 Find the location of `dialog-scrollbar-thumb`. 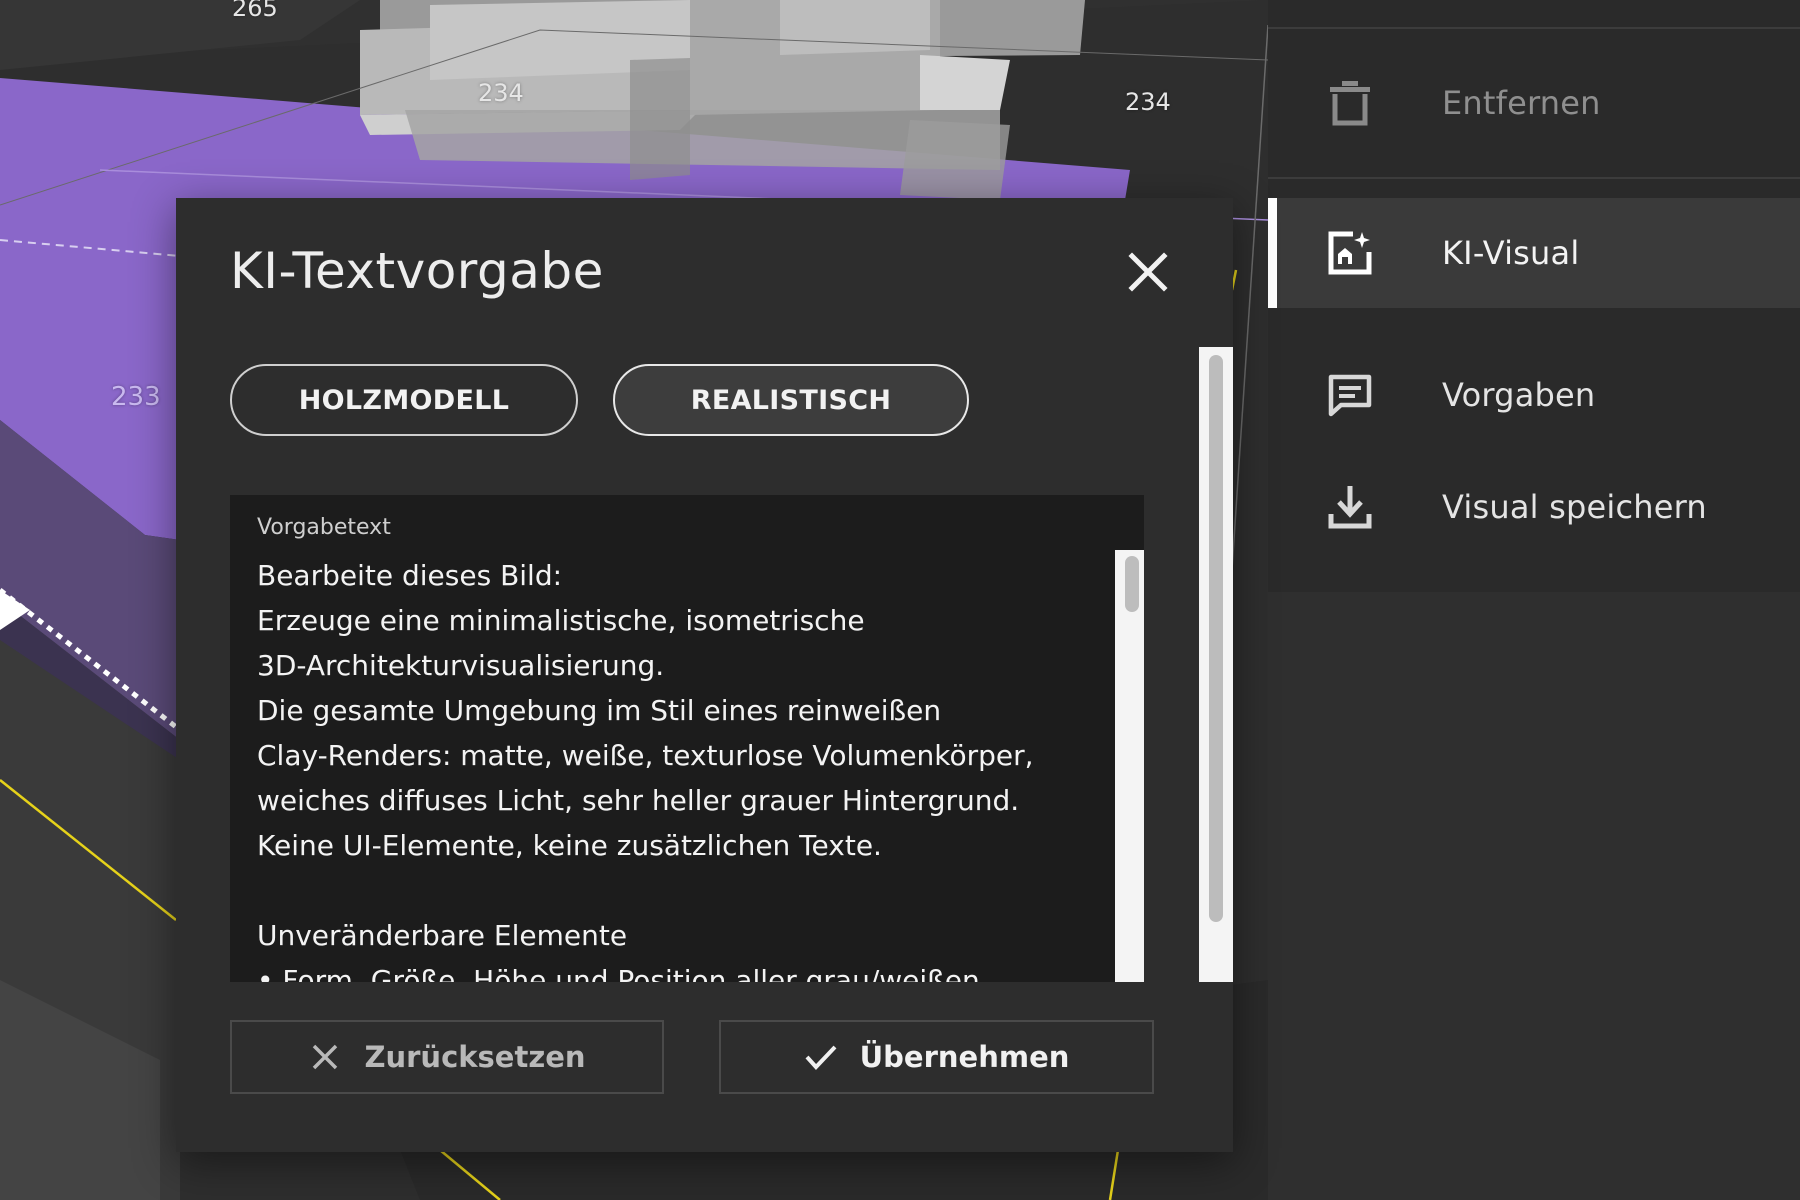

dialog-scrollbar-thumb is located at coordinates (1216, 638).